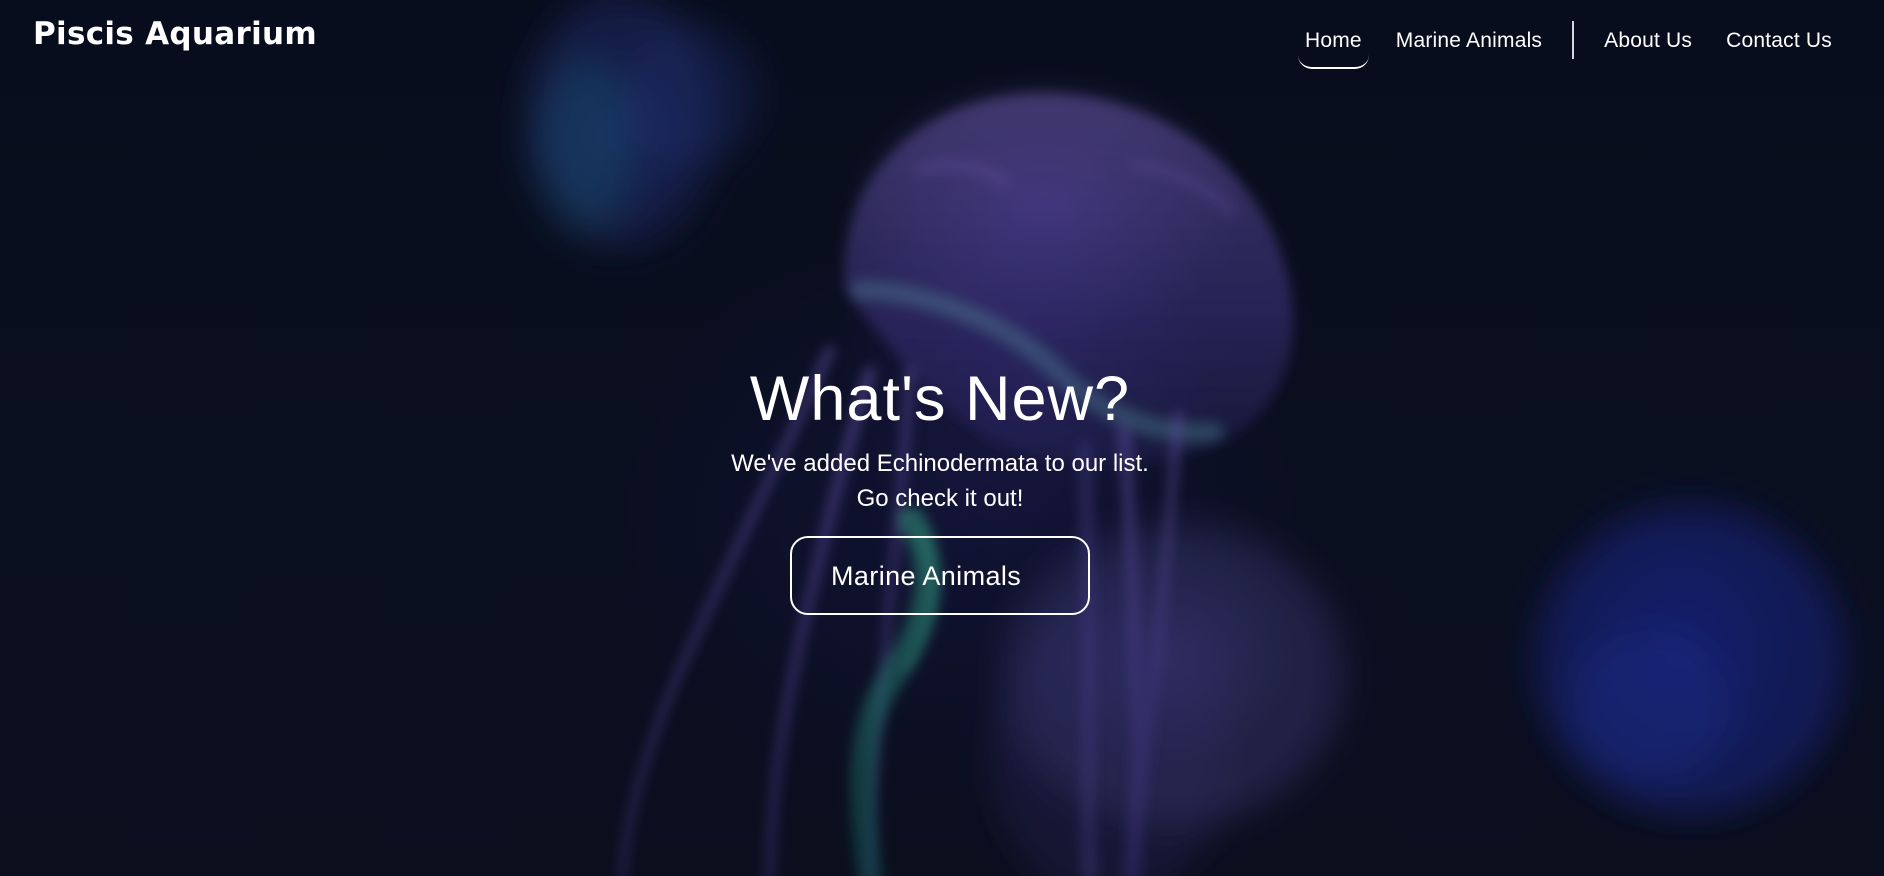 Image resolution: width=1884 pixels, height=876 pixels. I want to click on nav-home-link: Home, so click(1333, 48).